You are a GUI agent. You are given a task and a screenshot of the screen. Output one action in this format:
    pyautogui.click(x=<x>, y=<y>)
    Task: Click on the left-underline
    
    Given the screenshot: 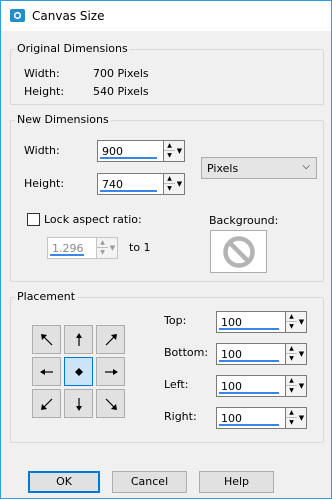 What is the action you would take?
    pyautogui.click(x=249, y=393)
    